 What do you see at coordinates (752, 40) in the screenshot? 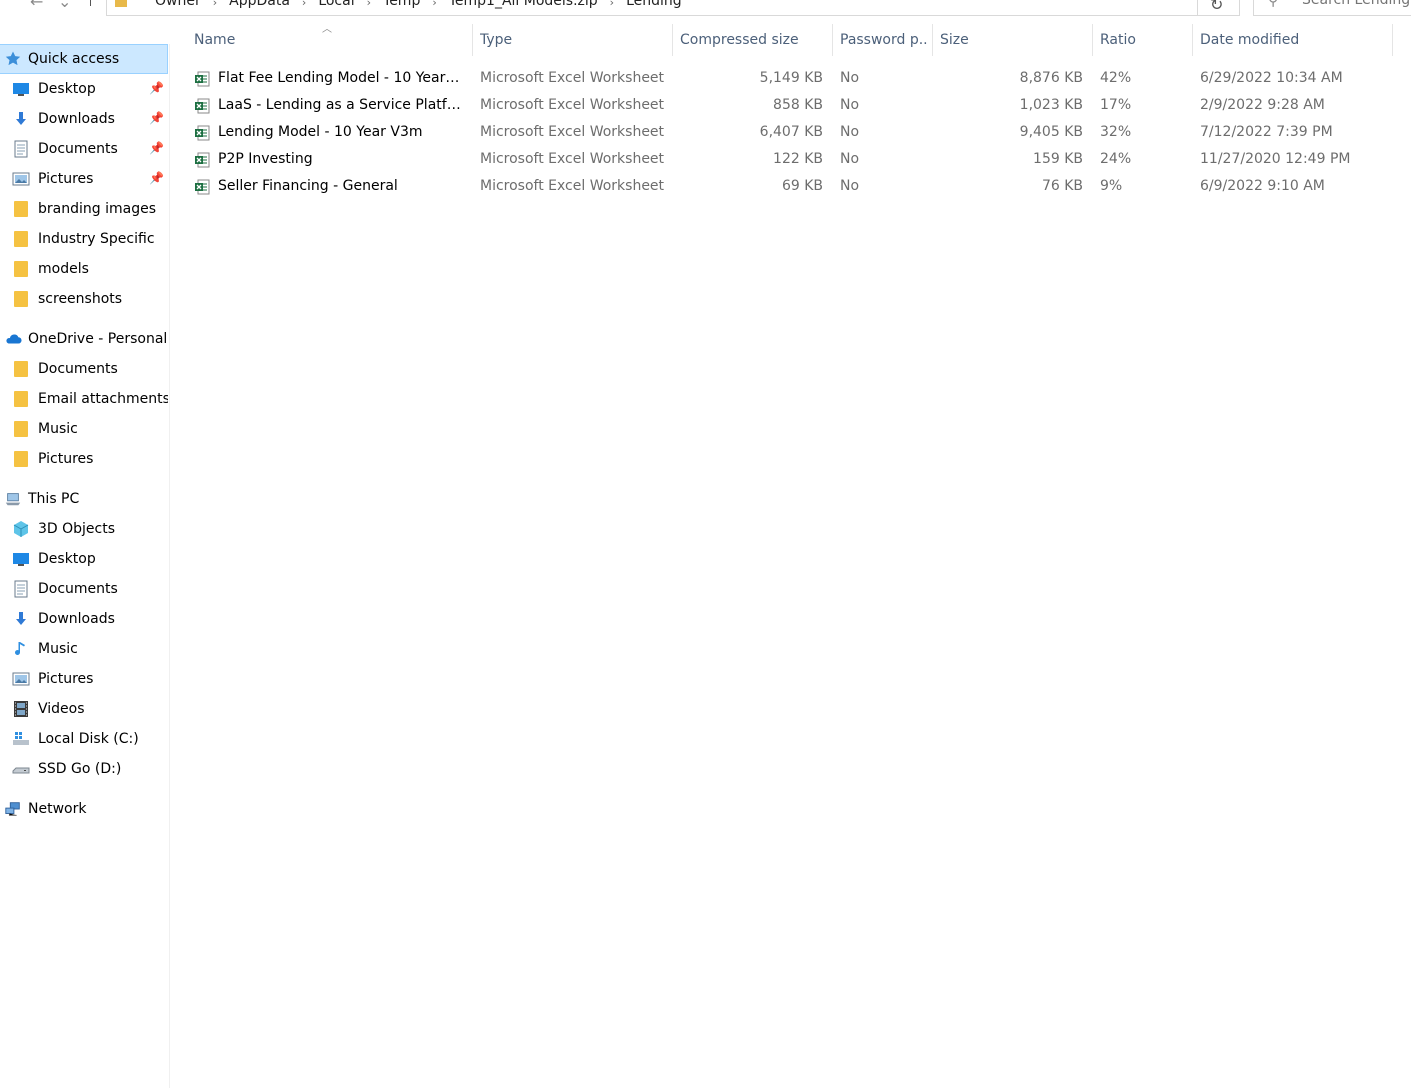
I see `column-header-compressed-size: Compressed size` at bounding box center [752, 40].